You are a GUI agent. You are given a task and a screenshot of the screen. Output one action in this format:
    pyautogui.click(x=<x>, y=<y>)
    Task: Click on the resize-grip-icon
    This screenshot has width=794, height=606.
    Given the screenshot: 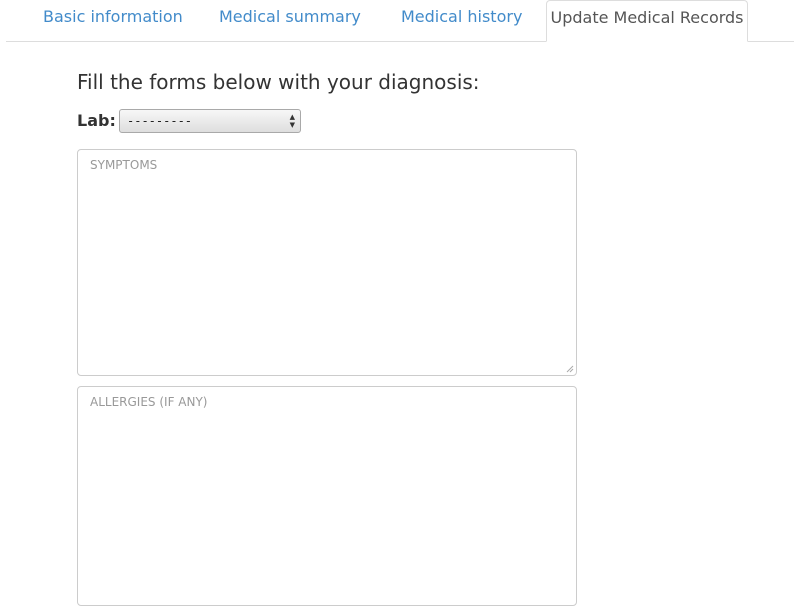 What is the action you would take?
    pyautogui.click(x=570, y=369)
    